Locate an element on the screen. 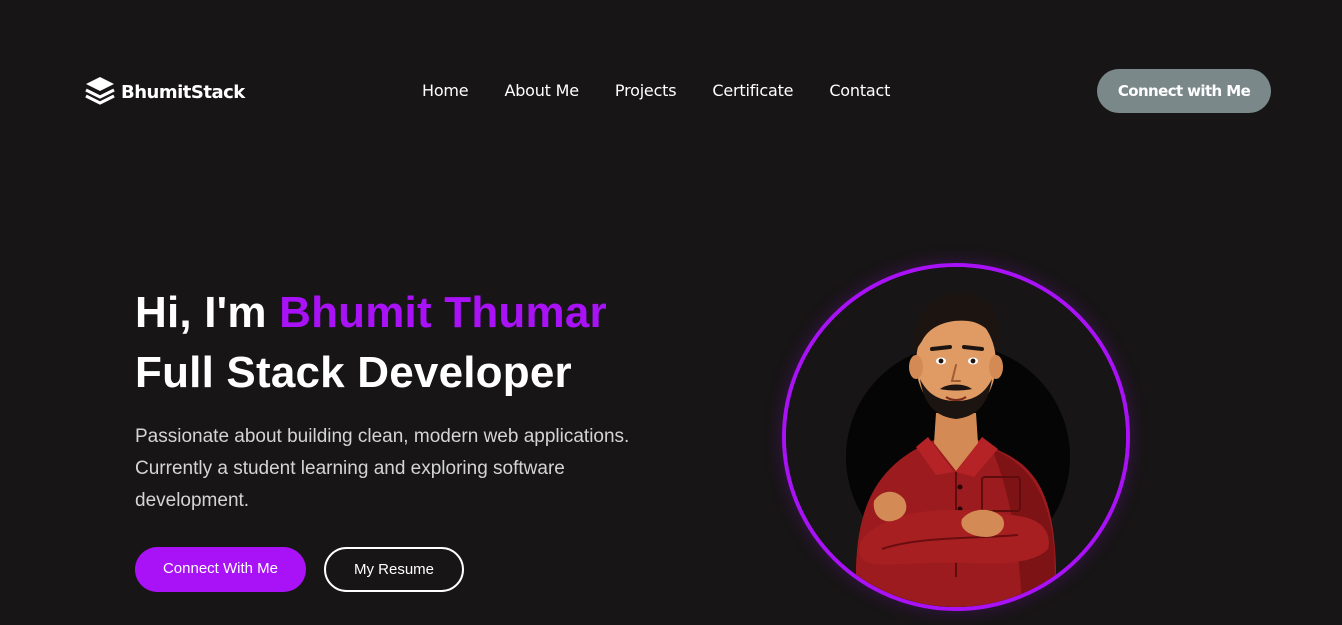 The width and height of the screenshot is (1342, 625). nav-link-contact: Contact is located at coordinates (859, 91).